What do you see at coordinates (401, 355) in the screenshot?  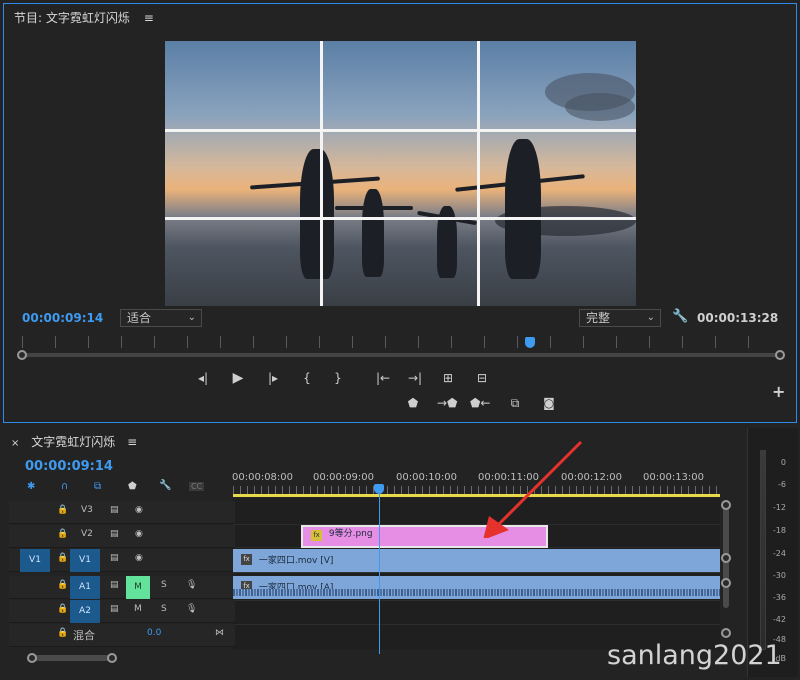 I see `scrub-track` at bounding box center [401, 355].